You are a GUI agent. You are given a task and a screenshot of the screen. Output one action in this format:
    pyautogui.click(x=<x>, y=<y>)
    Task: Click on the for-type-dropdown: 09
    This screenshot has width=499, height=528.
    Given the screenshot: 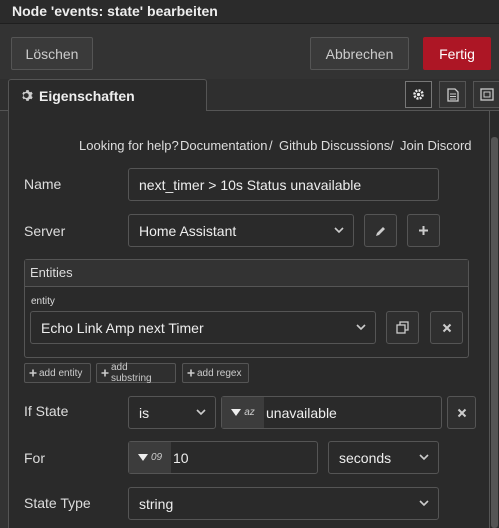 What is the action you would take?
    pyautogui.click(x=150, y=457)
    